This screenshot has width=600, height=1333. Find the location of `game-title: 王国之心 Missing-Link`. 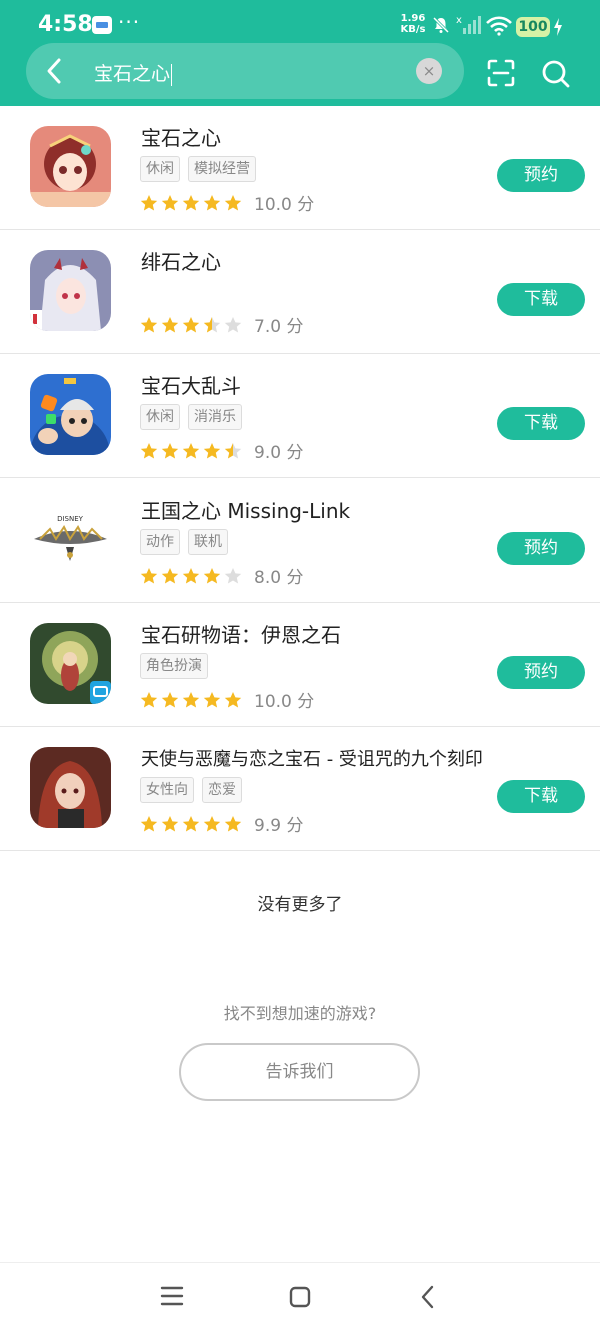

game-title: 王国之心 Missing-Link is located at coordinates (246, 511).